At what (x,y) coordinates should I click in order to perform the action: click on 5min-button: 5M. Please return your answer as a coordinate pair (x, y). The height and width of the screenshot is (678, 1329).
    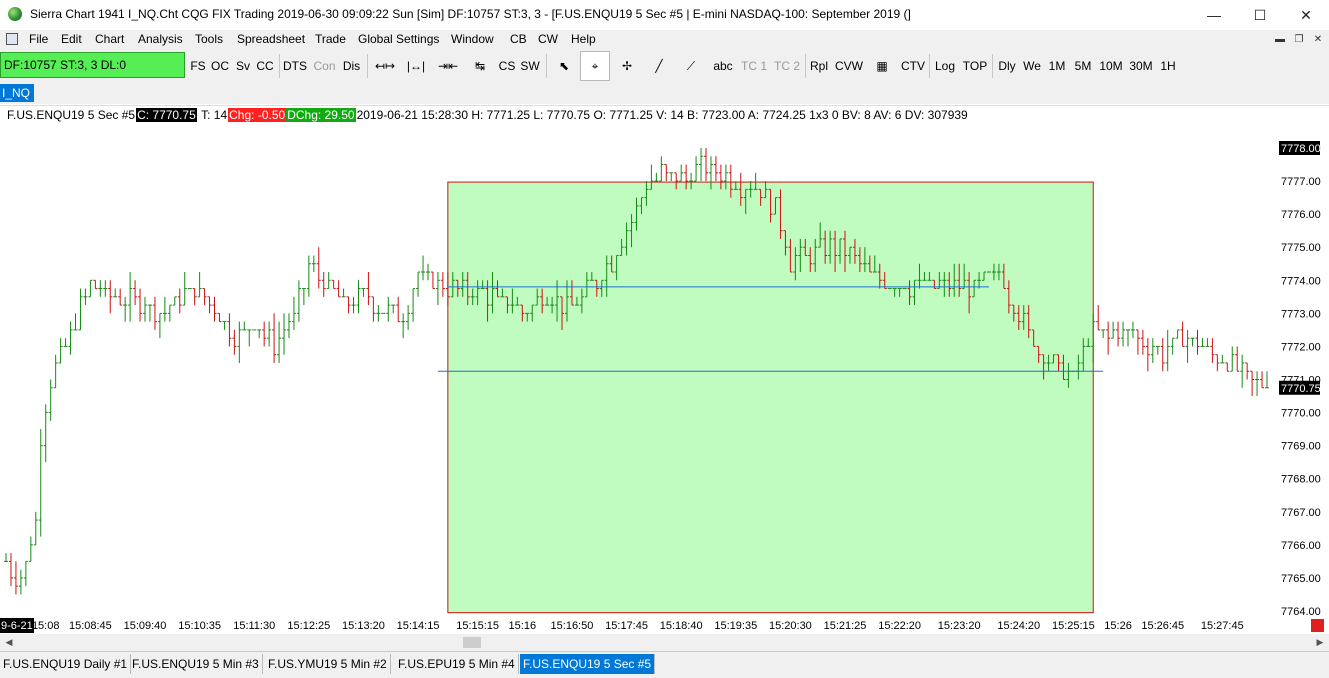
    Looking at the image, I should click on (1083, 66).